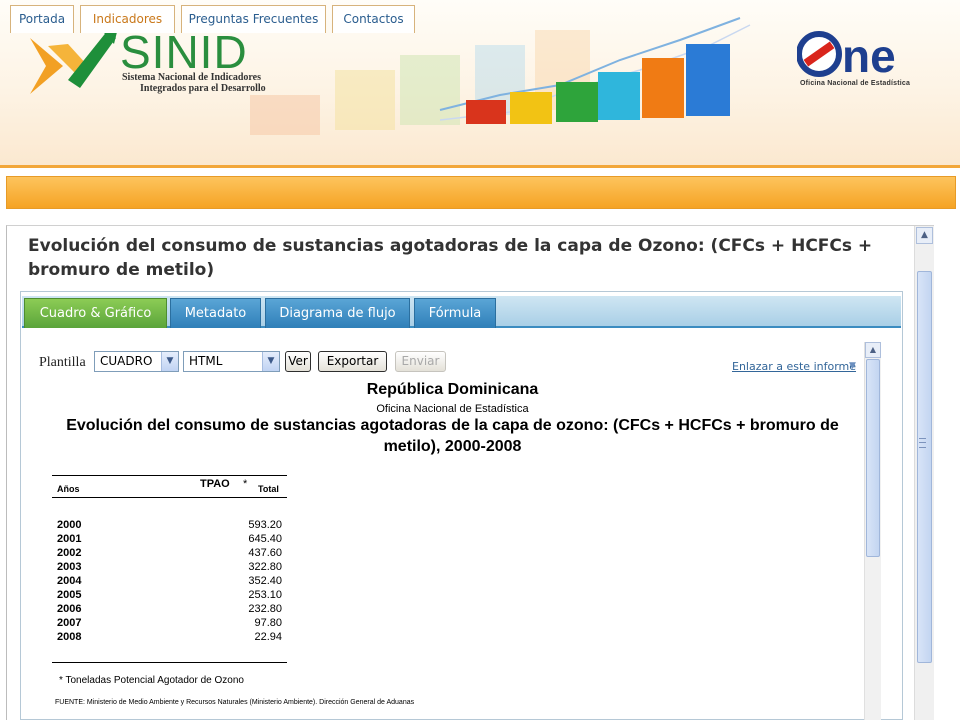  I want to click on one-wordmark: ne, so click(869, 56).